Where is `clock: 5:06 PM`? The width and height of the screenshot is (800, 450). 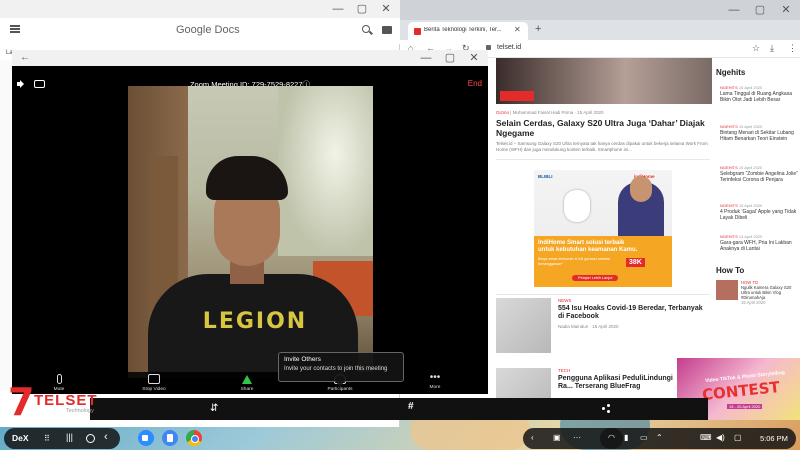 clock: 5:06 PM is located at coordinates (774, 438).